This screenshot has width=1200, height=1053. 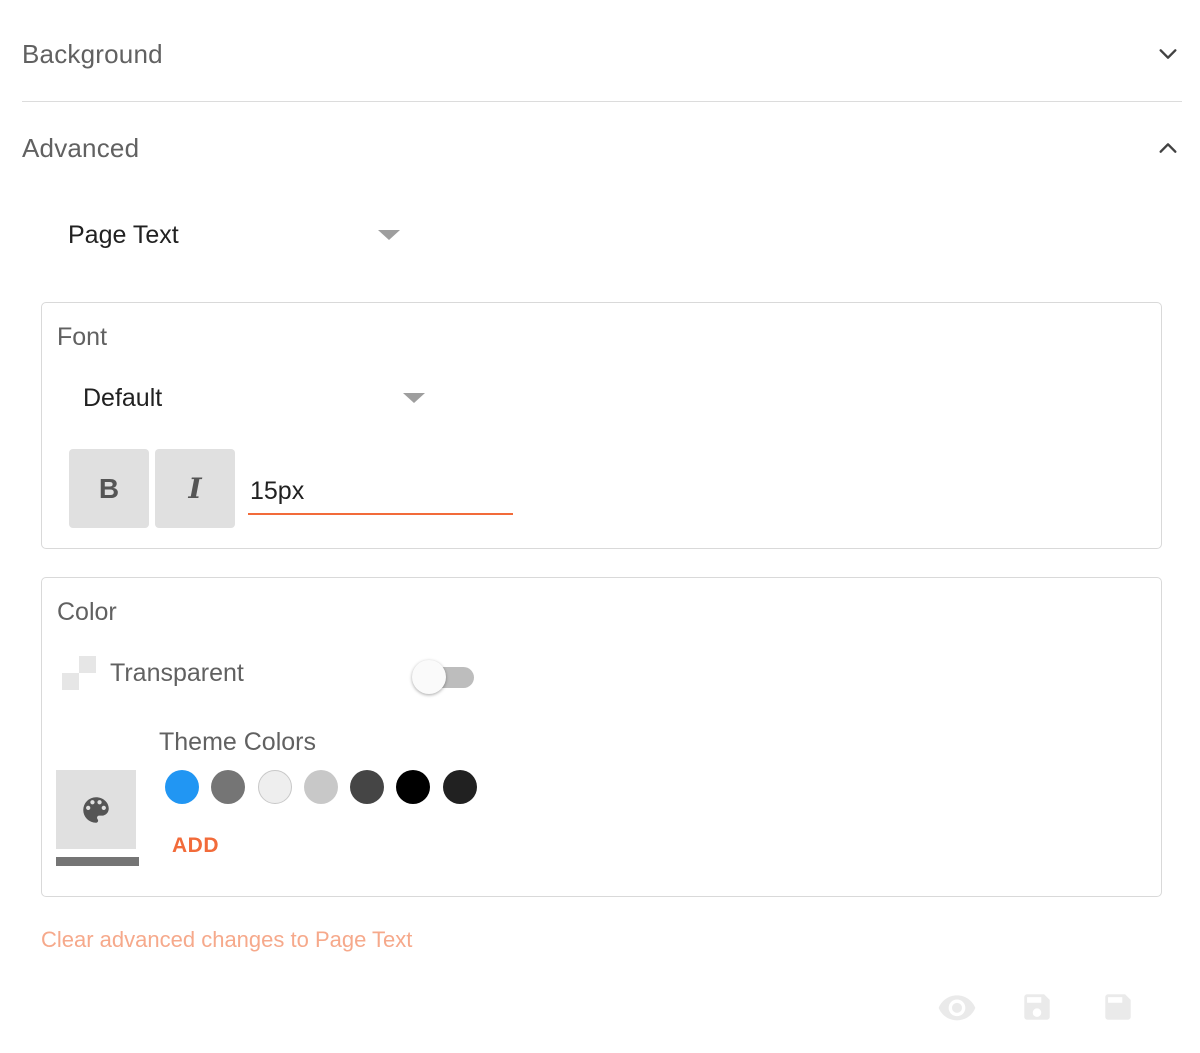 I want to click on background-section-title: Background, so click(x=92, y=53).